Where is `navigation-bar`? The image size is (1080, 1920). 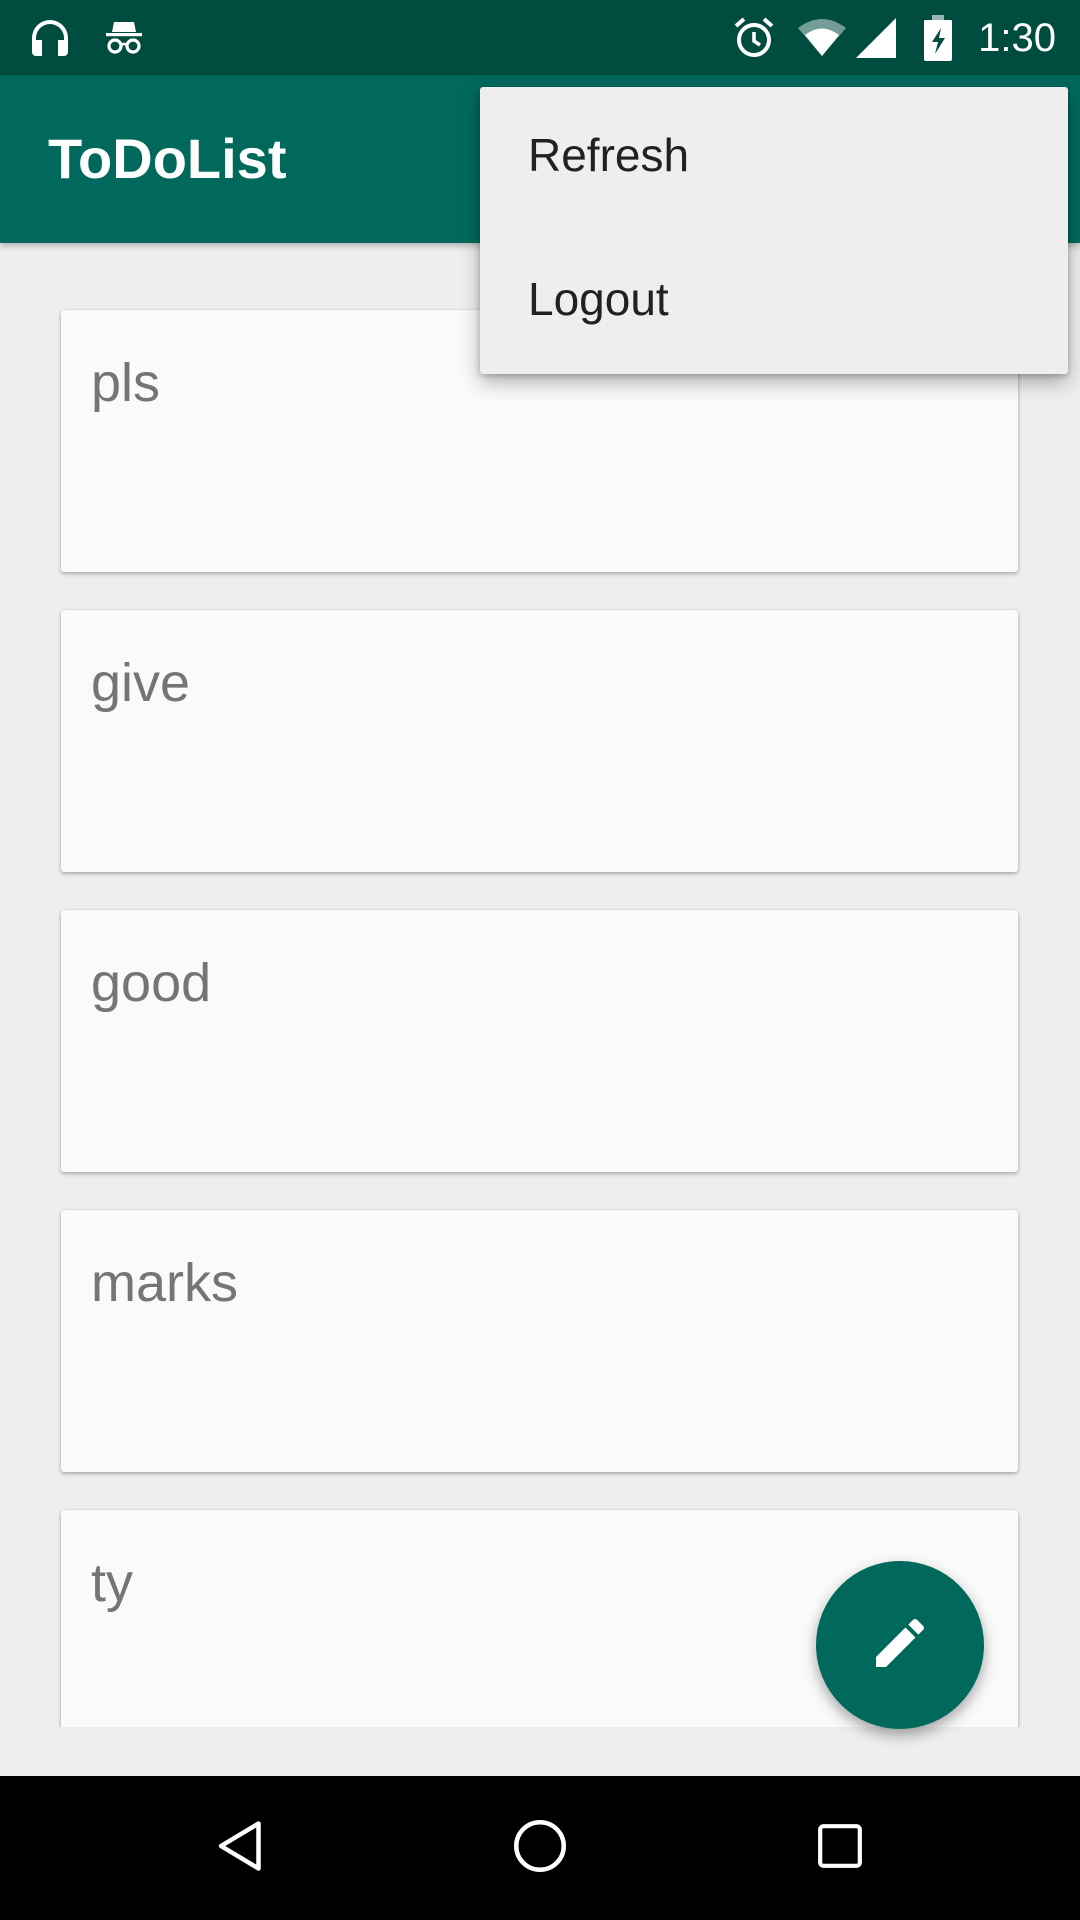
navigation-bar is located at coordinates (540, 1848).